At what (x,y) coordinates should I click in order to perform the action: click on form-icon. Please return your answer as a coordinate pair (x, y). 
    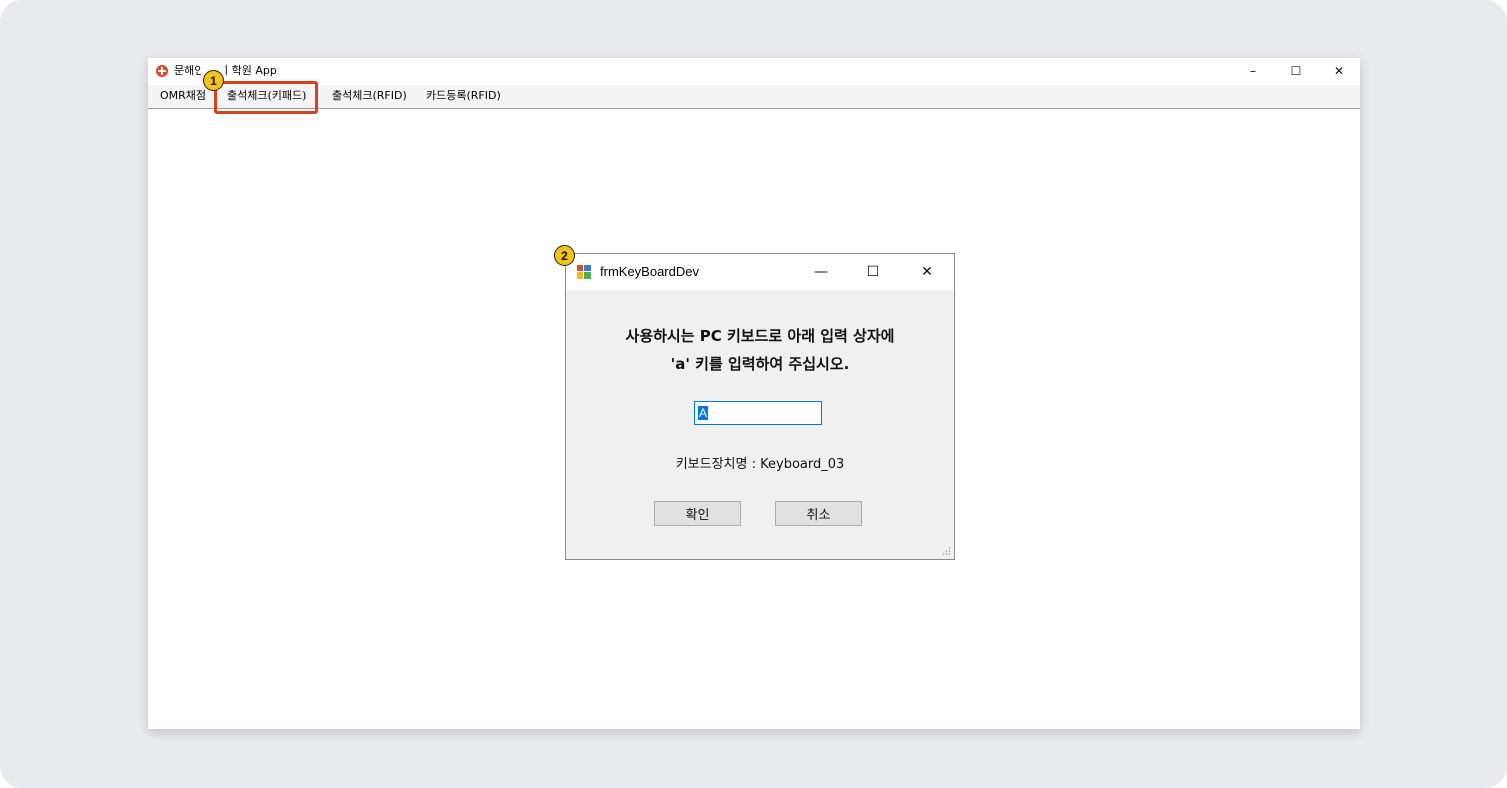
    Looking at the image, I should click on (584, 272).